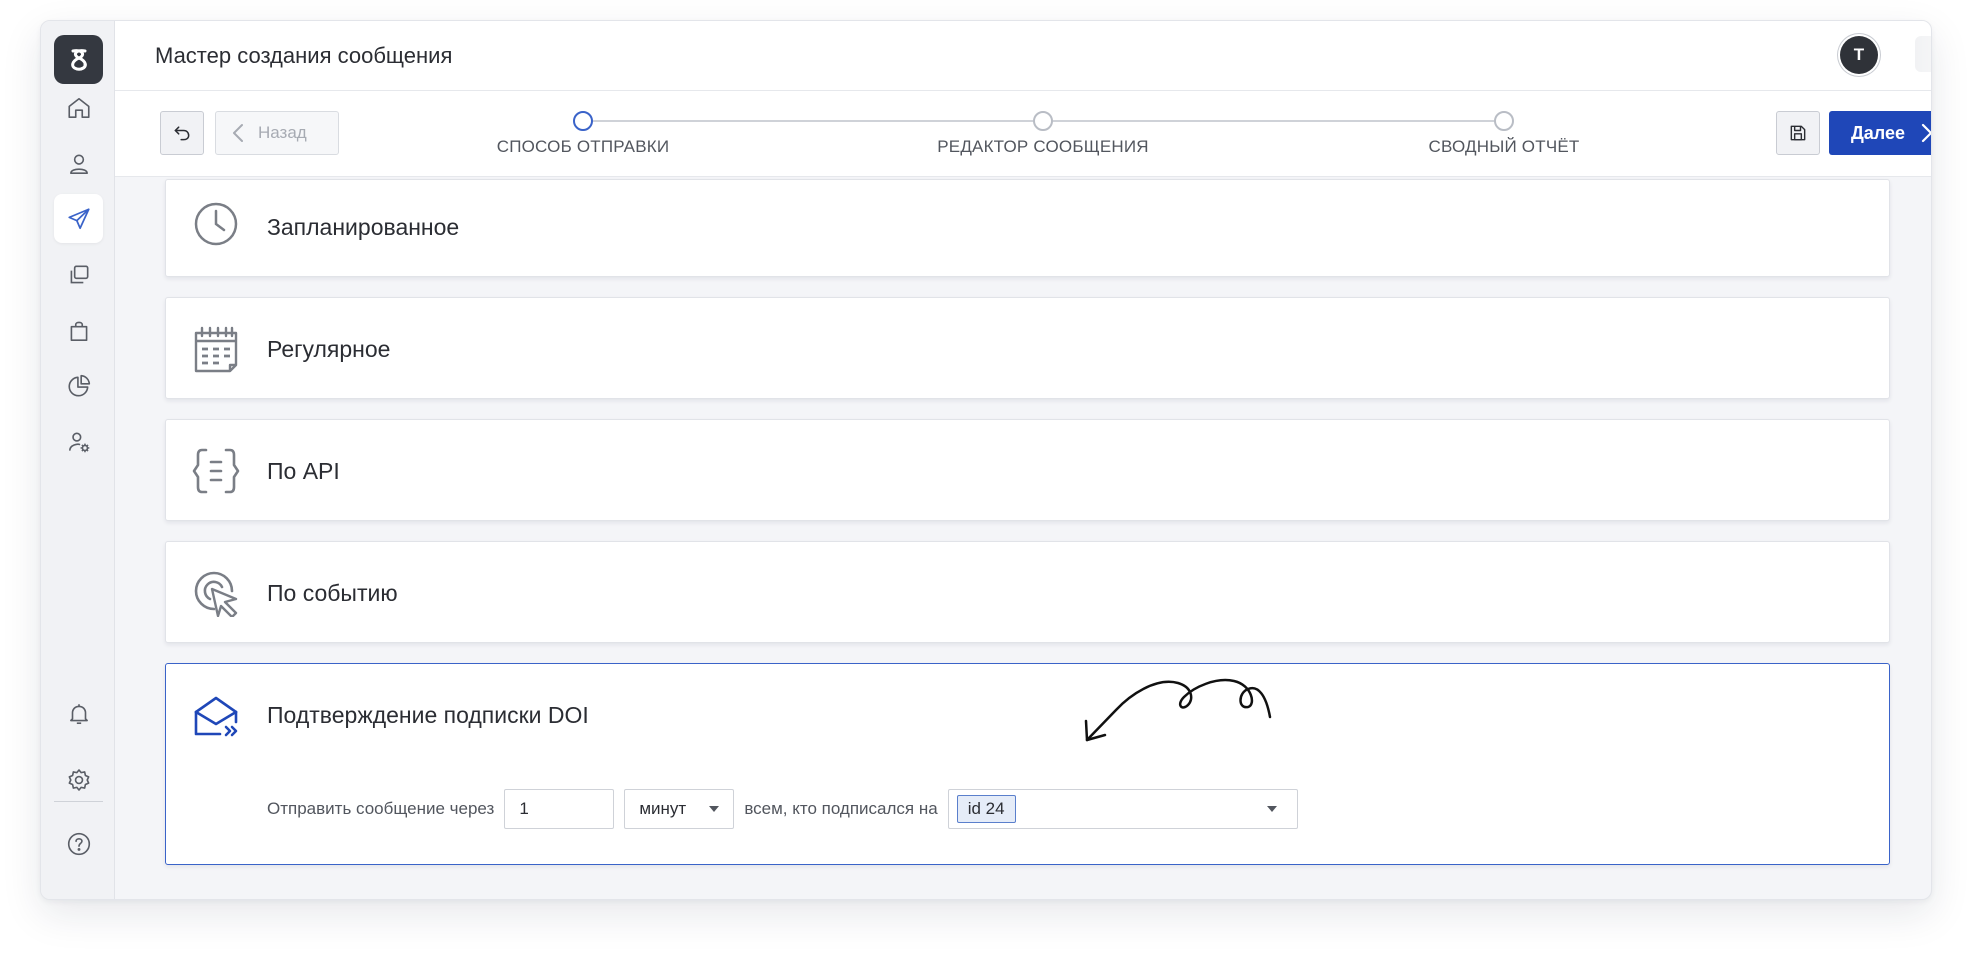  What do you see at coordinates (663, 808) in the screenshot?
I see `delay-unit-value: минут` at bounding box center [663, 808].